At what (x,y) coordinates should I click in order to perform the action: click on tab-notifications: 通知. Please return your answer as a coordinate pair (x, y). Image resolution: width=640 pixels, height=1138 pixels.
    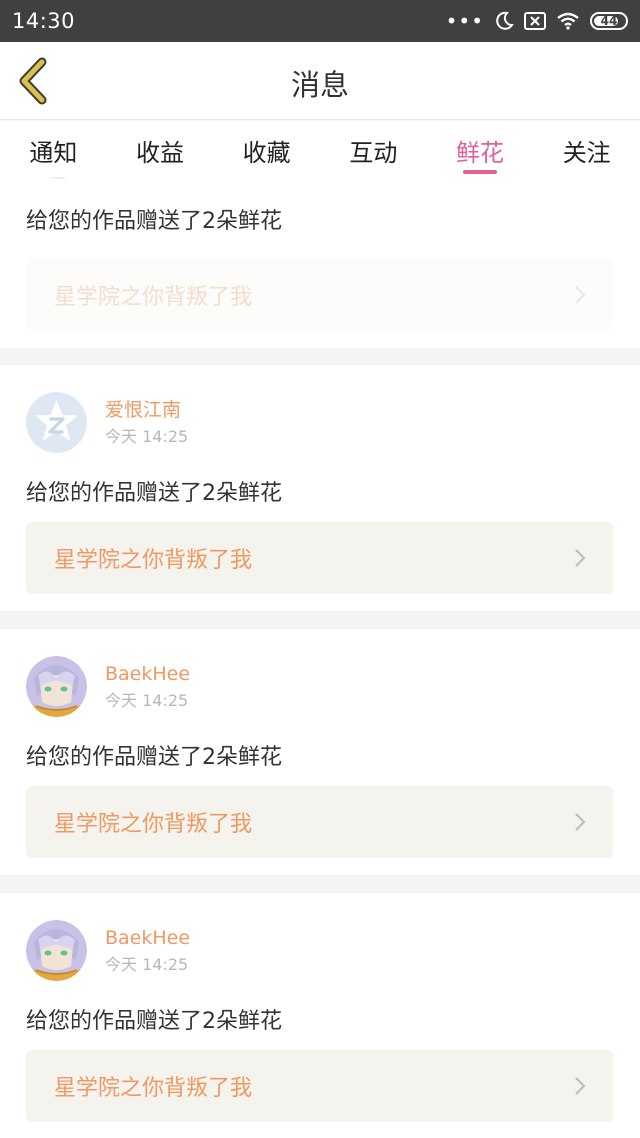
    Looking at the image, I should click on (53, 149).